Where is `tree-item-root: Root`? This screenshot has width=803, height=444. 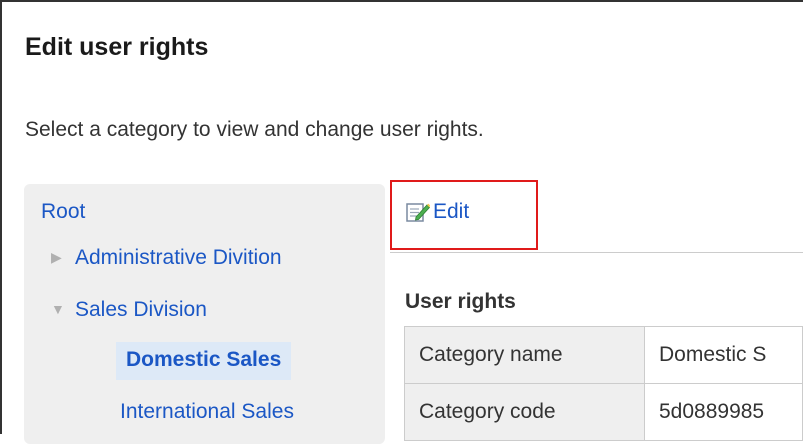
tree-item-root: Root is located at coordinates (63, 212).